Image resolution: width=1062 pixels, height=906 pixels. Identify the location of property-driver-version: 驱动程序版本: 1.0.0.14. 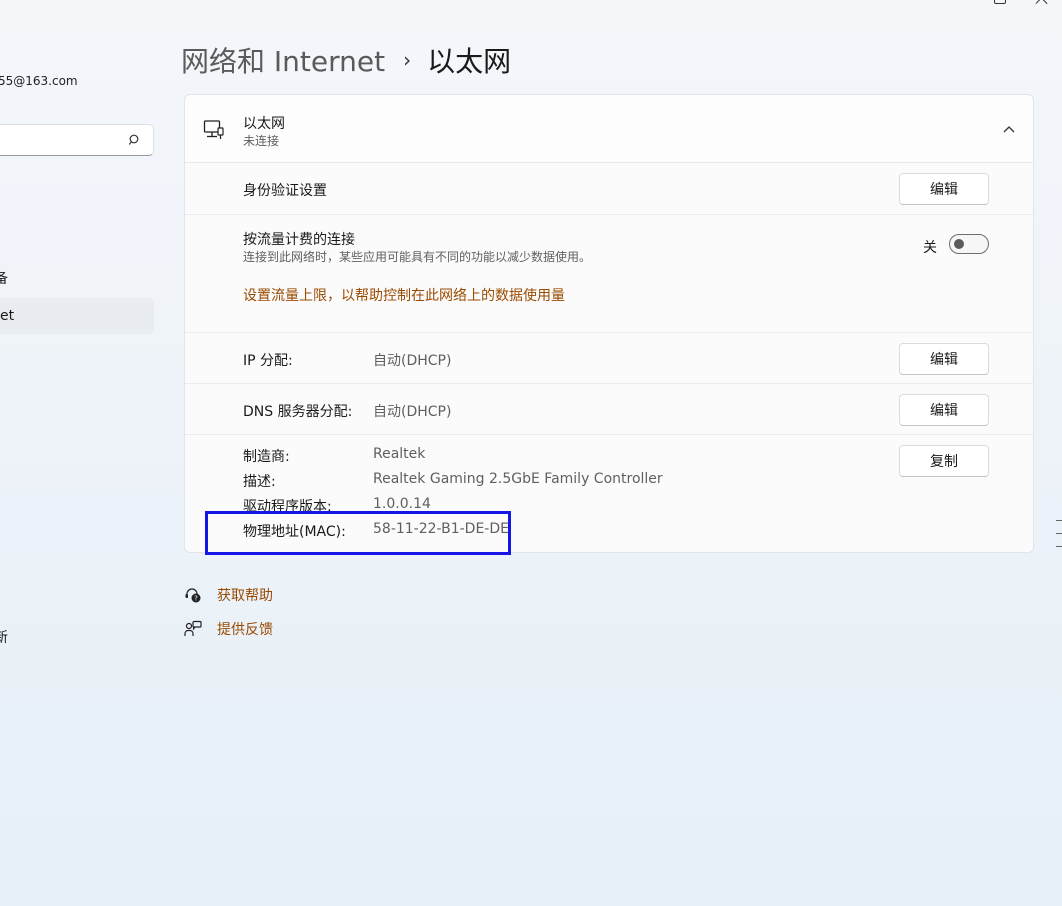
(609, 506).